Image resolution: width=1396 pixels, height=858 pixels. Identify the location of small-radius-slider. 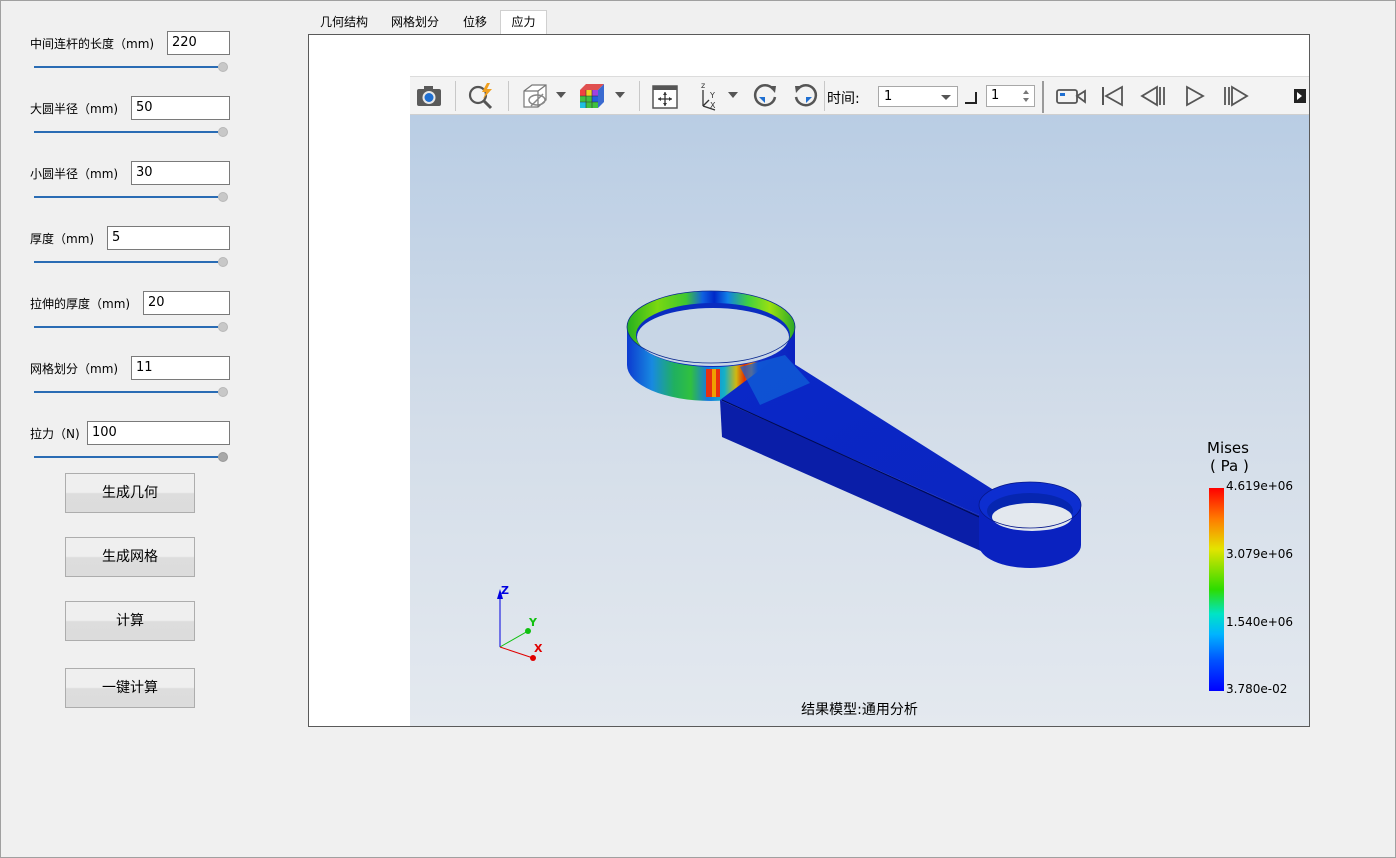
(131, 197).